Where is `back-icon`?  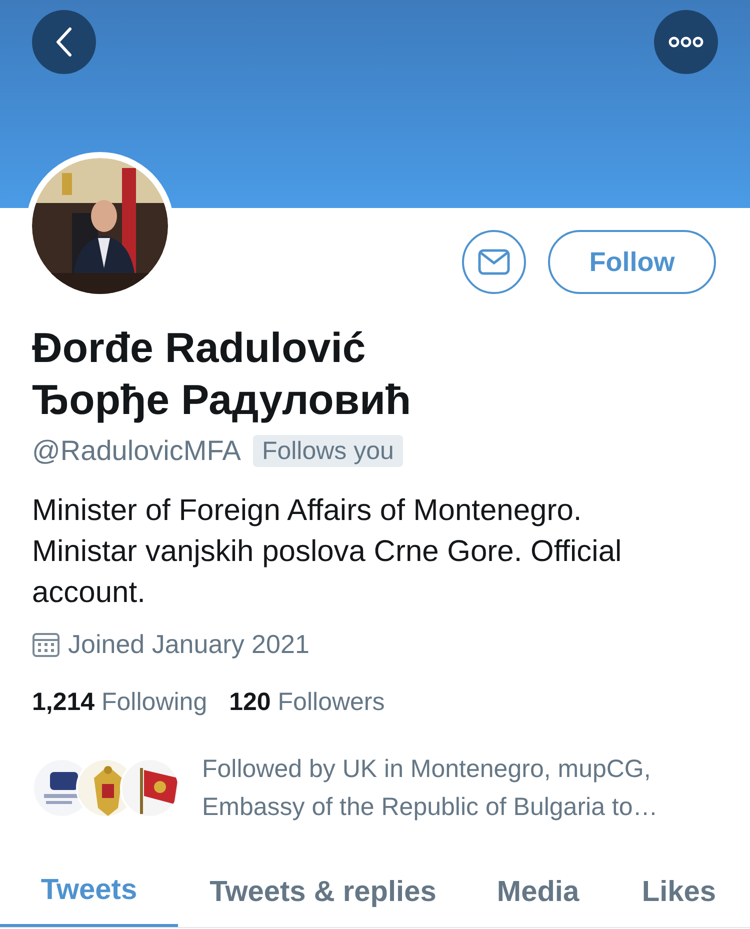
back-icon is located at coordinates (64, 42).